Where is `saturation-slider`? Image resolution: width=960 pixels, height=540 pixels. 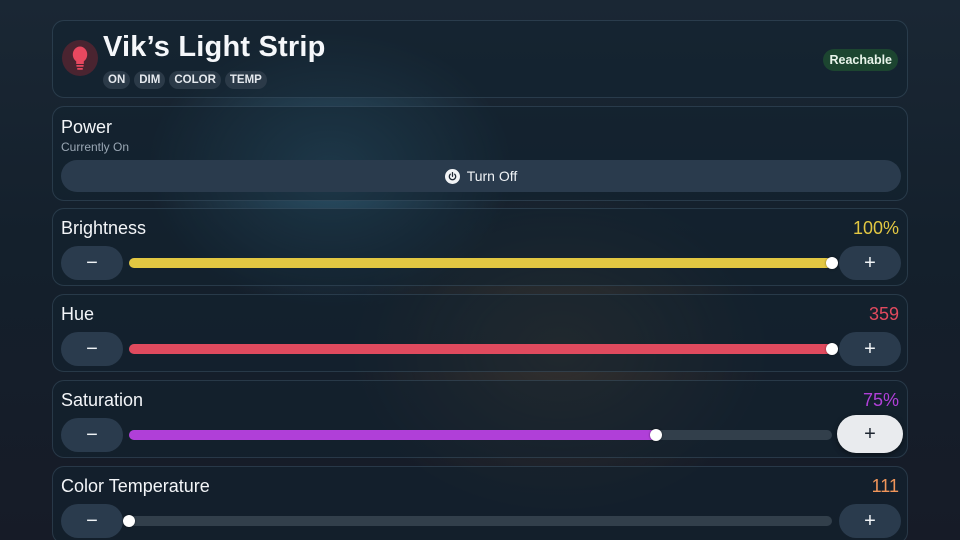 saturation-slider is located at coordinates (480, 435).